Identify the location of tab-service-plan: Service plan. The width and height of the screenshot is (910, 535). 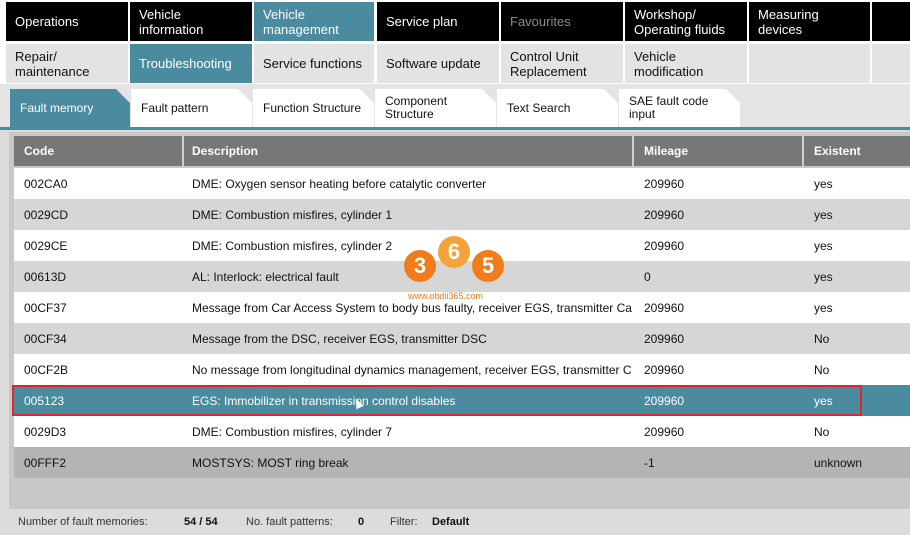
(438, 21).